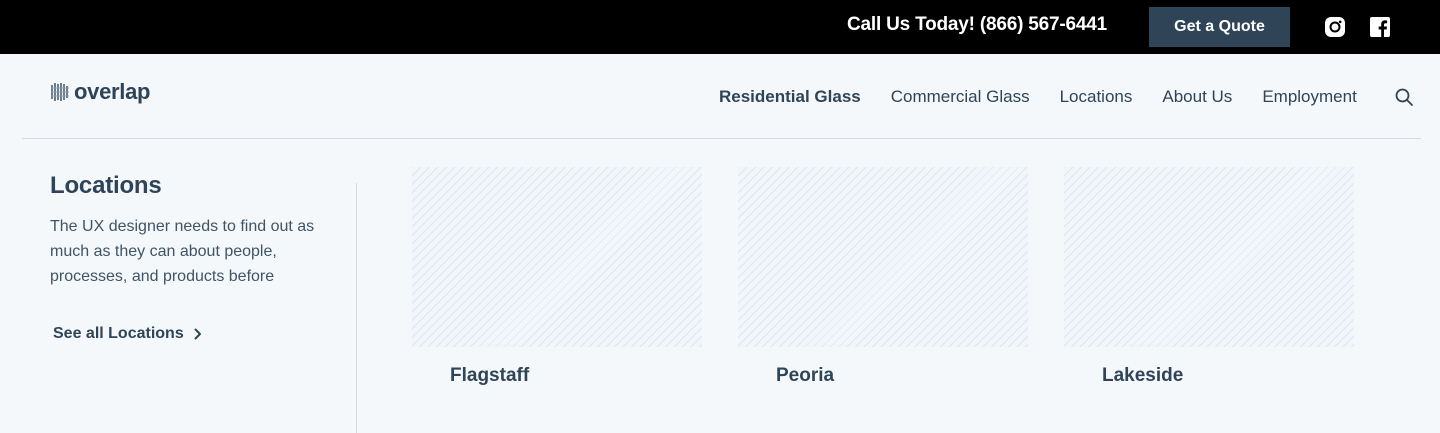  Describe the element at coordinates (1380, 27) in the screenshot. I see `facebook-icon` at that location.